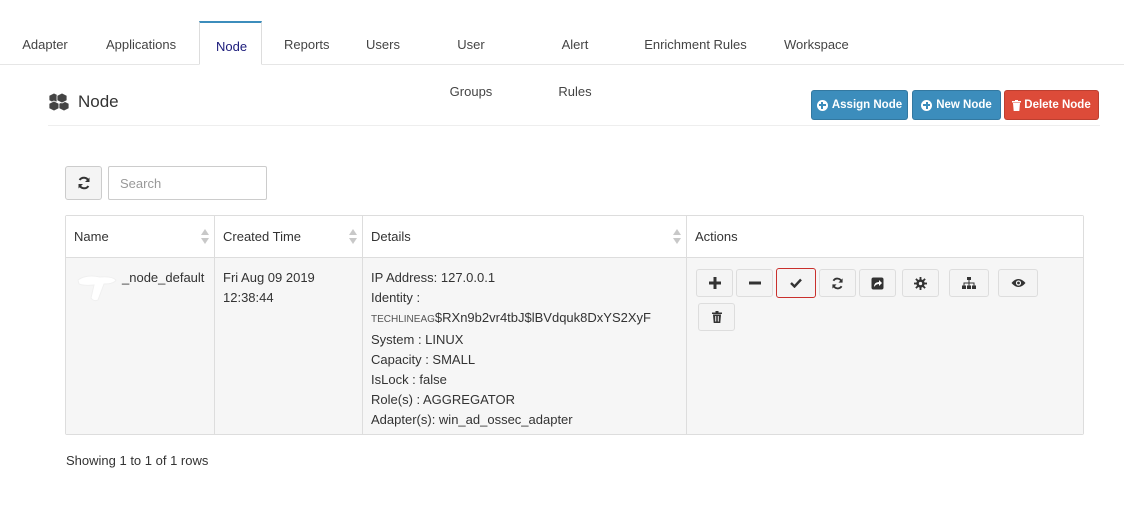 The image size is (1124, 510). I want to click on assign-node-button: Assign Node, so click(859, 105).